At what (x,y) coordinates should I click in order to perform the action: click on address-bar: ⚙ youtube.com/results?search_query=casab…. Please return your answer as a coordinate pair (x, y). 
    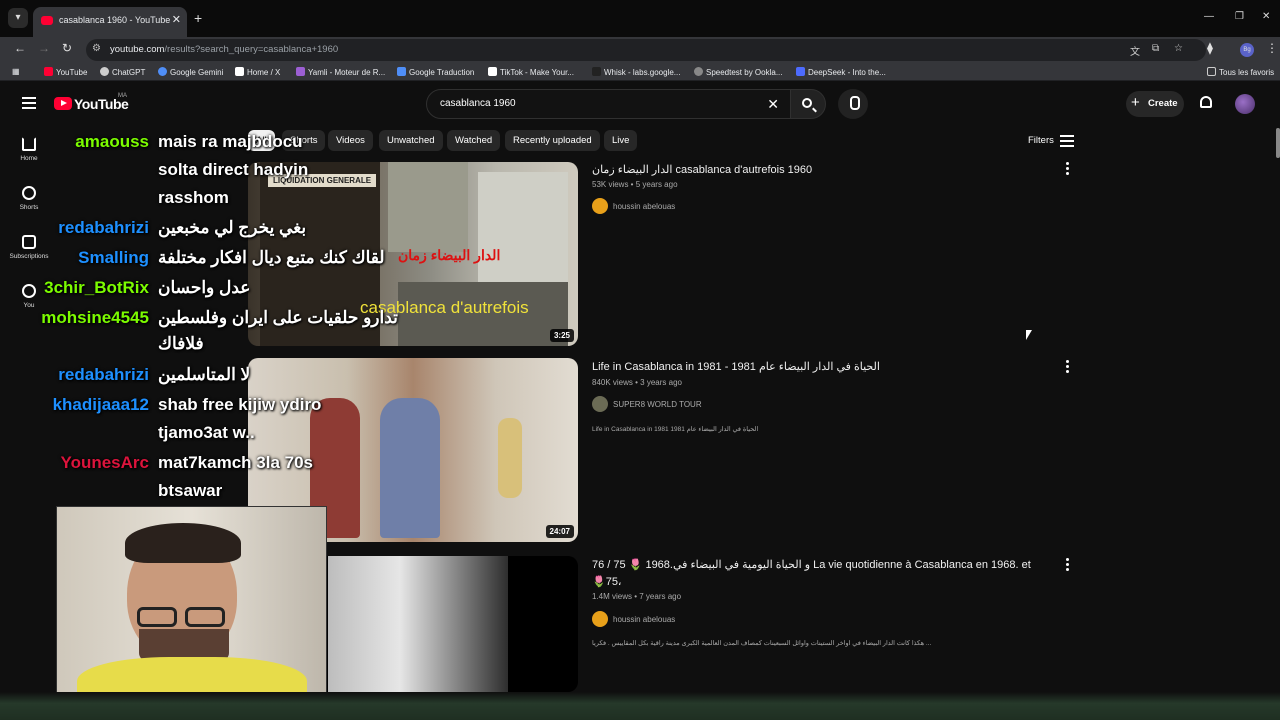
    Looking at the image, I should click on (646, 50).